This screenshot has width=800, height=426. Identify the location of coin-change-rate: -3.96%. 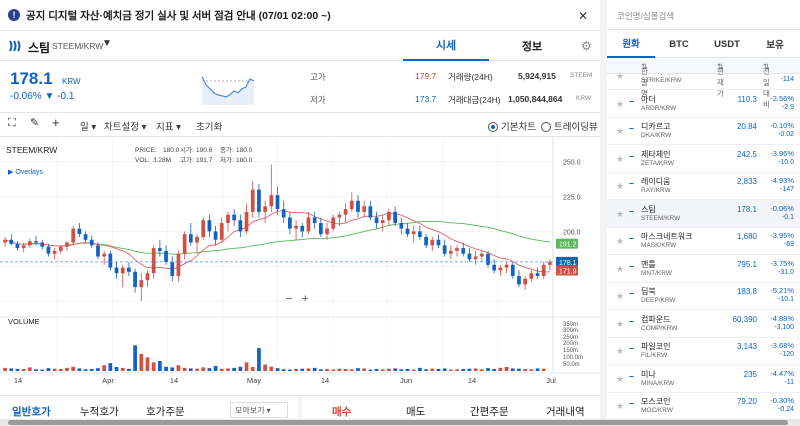
(782, 153).